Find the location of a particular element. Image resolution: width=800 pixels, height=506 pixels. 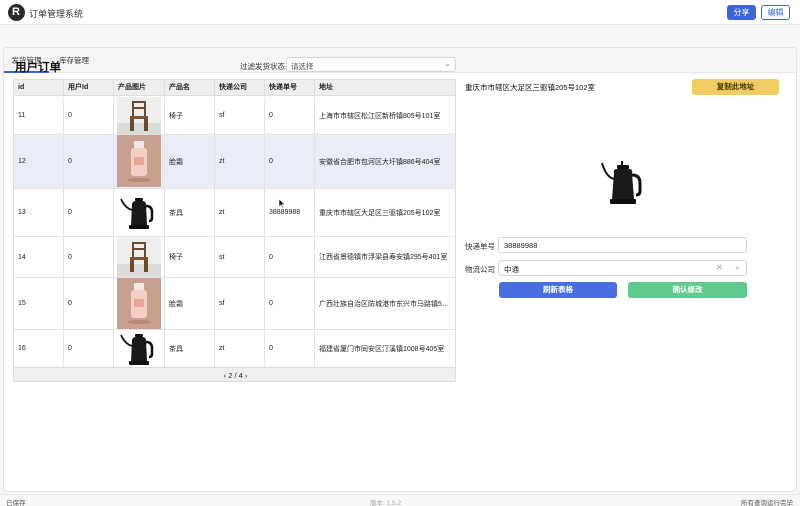

mouse-cursor-icon is located at coordinates (282, 203).